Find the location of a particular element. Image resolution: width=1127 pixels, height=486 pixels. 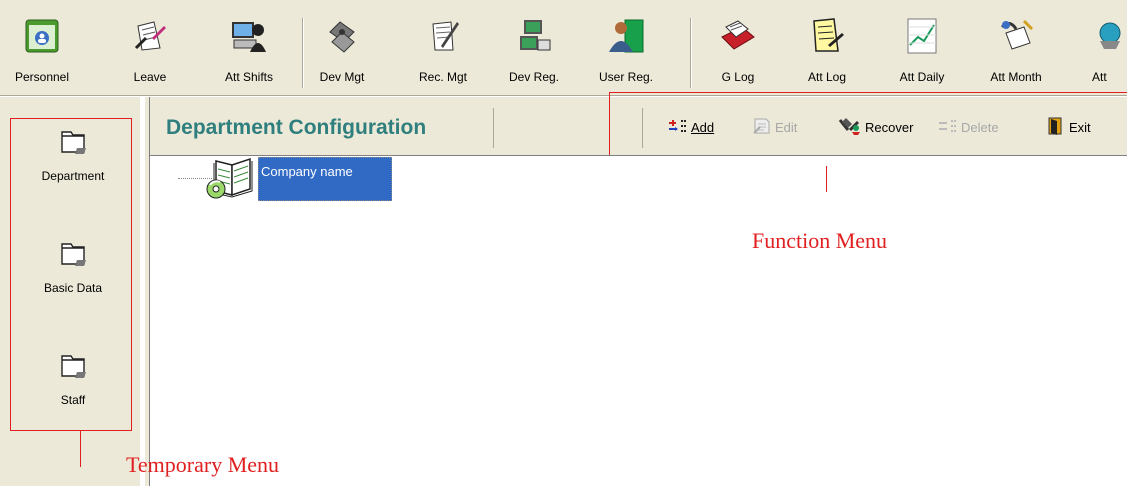

function-menu-pointer-line is located at coordinates (826, 179).